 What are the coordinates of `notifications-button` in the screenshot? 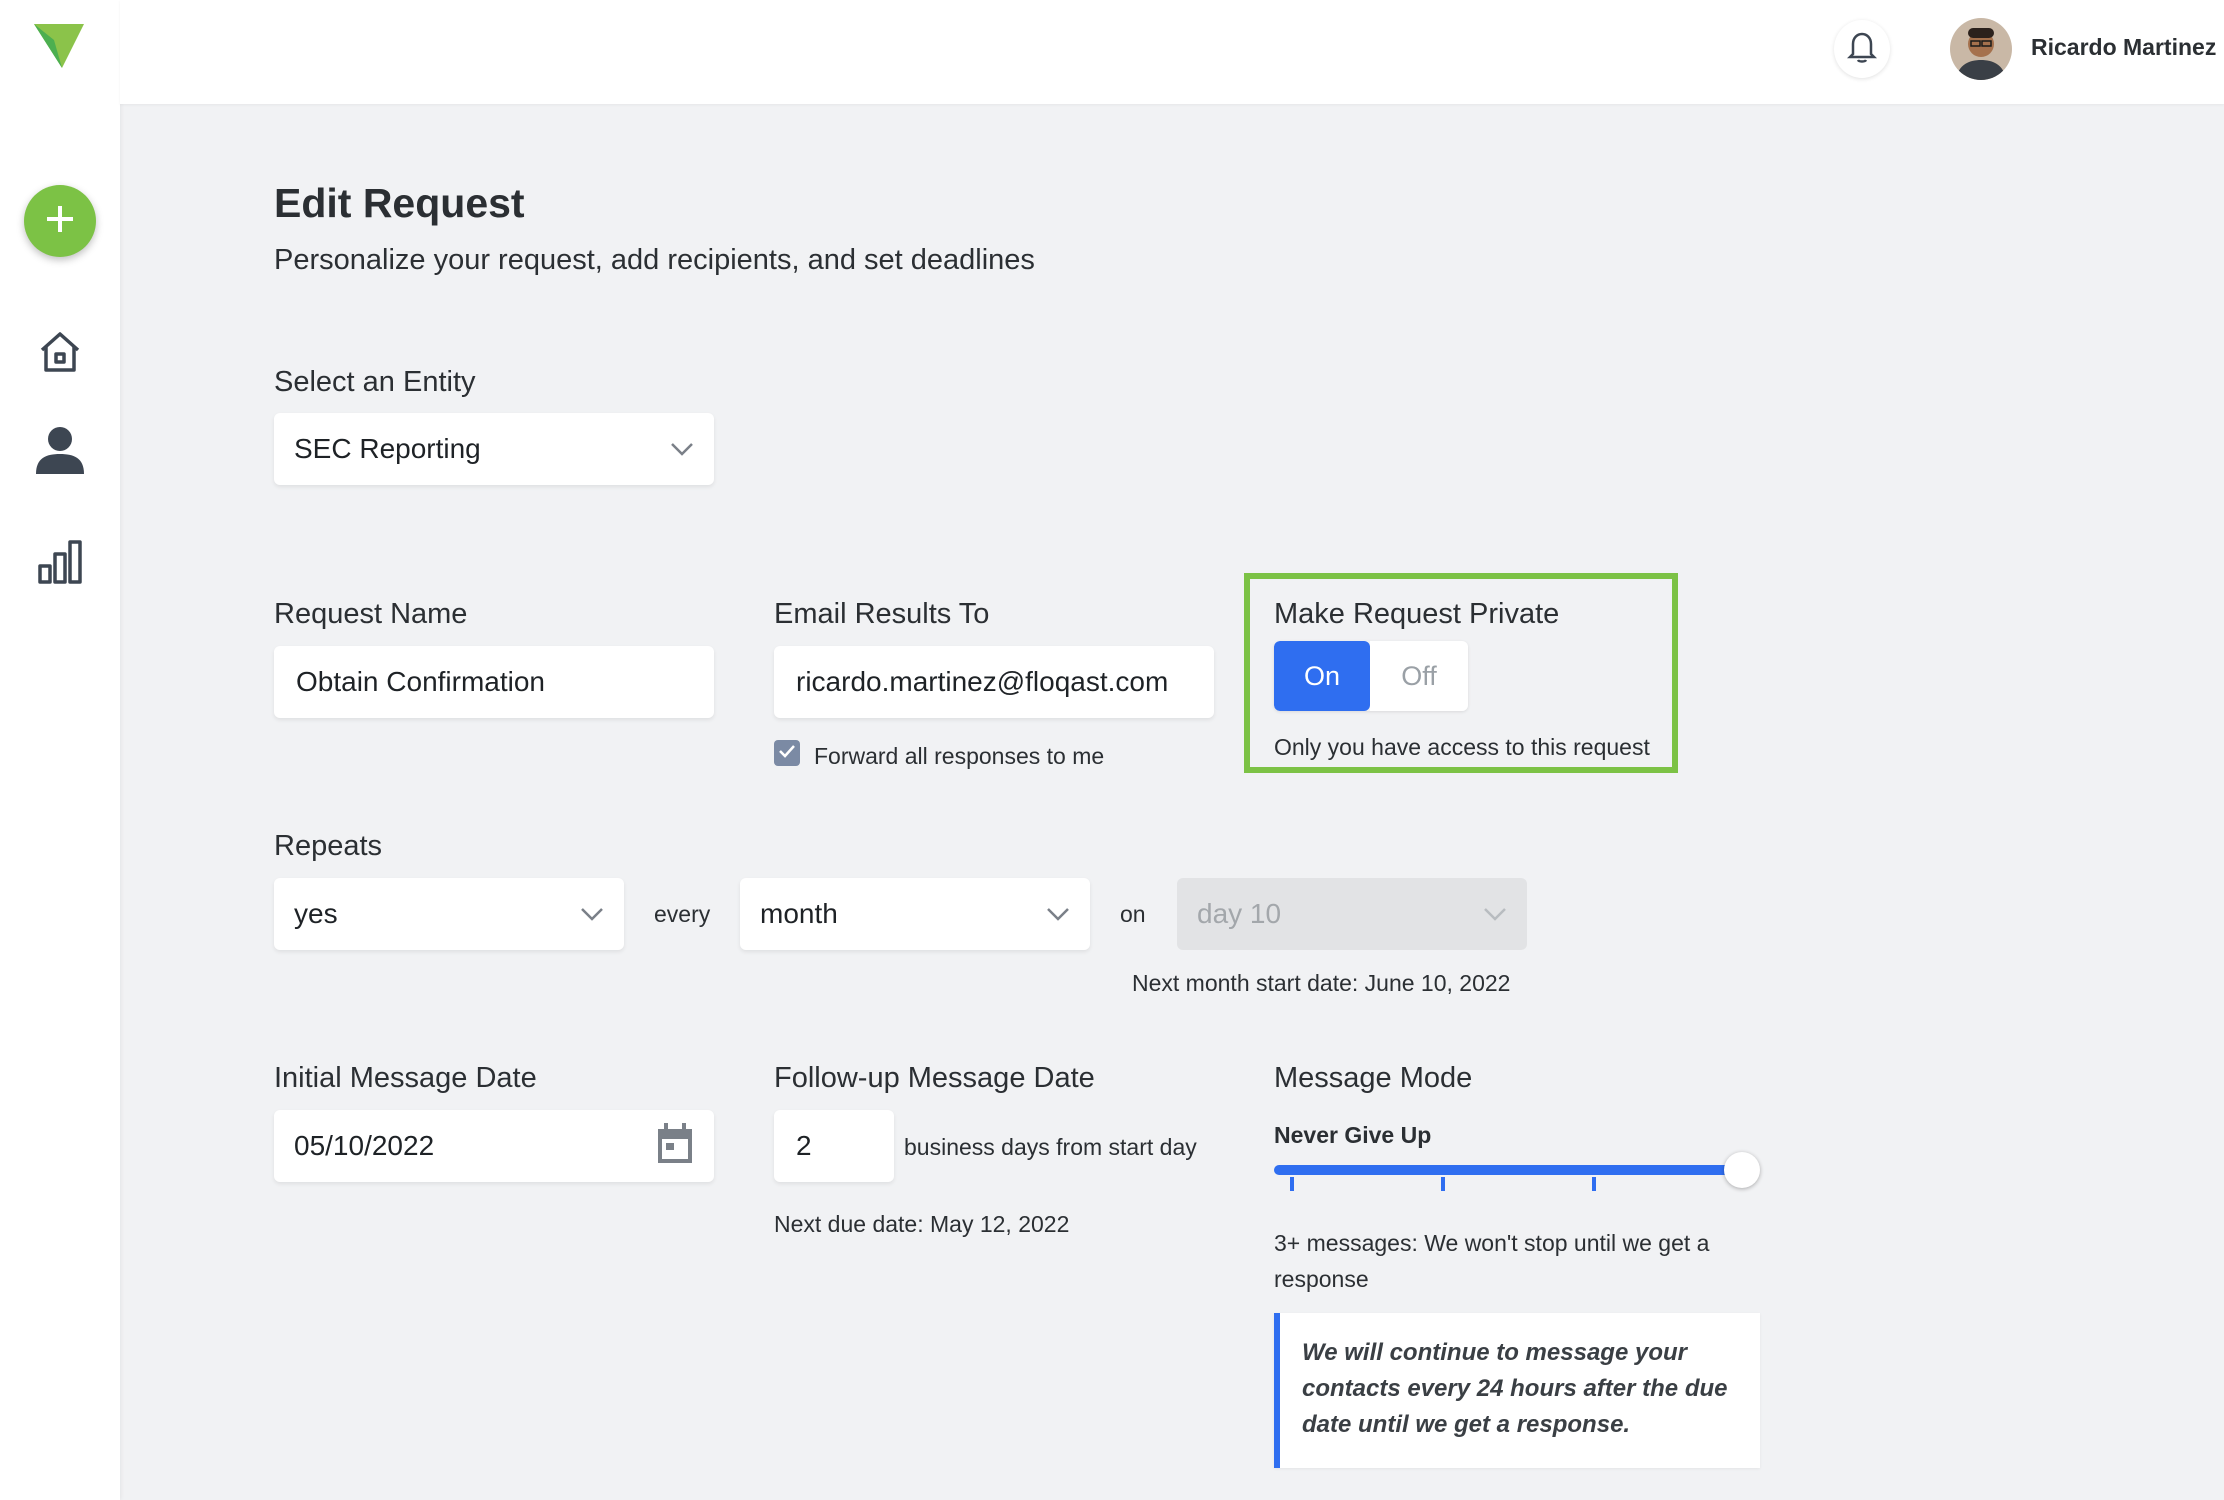 It's located at (1862, 49).